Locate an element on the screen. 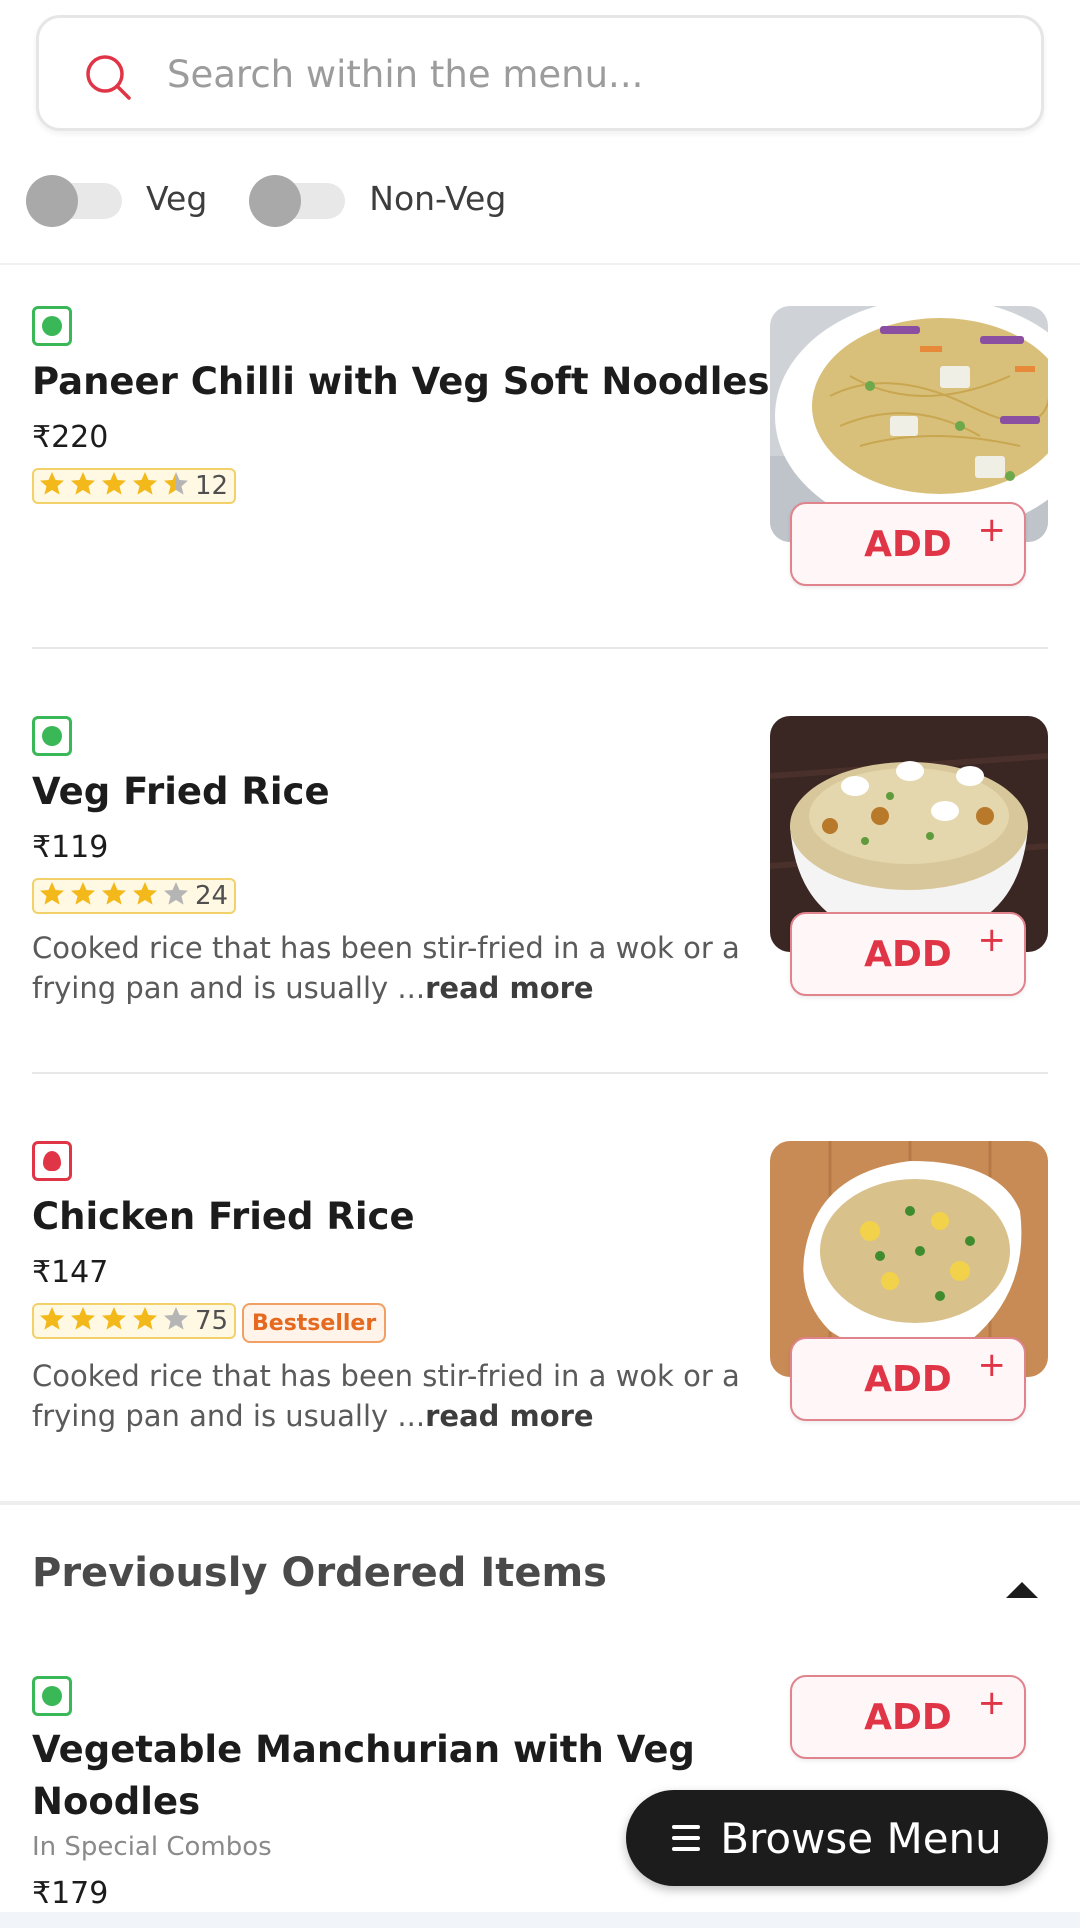 The image size is (1080, 1928). rating-badge: 24 is located at coordinates (134, 896).